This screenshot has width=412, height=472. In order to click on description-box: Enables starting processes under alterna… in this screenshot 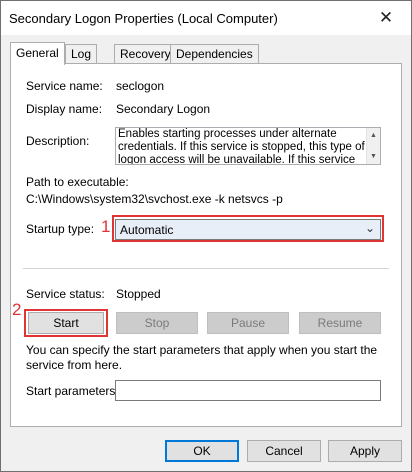, I will do `click(248, 146)`.